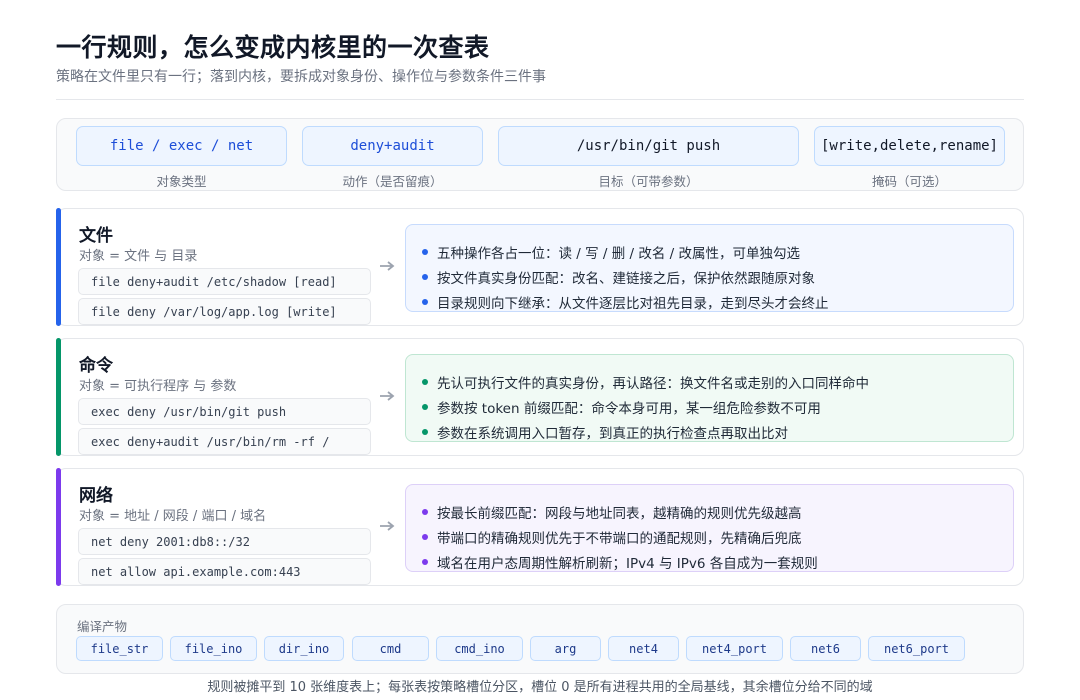 The height and width of the screenshot is (700, 1080). What do you see at coordinates (181, 146) in the screenshot?
I see `syntax-token-type: file / exec / net` at bounding box center [181, 146].